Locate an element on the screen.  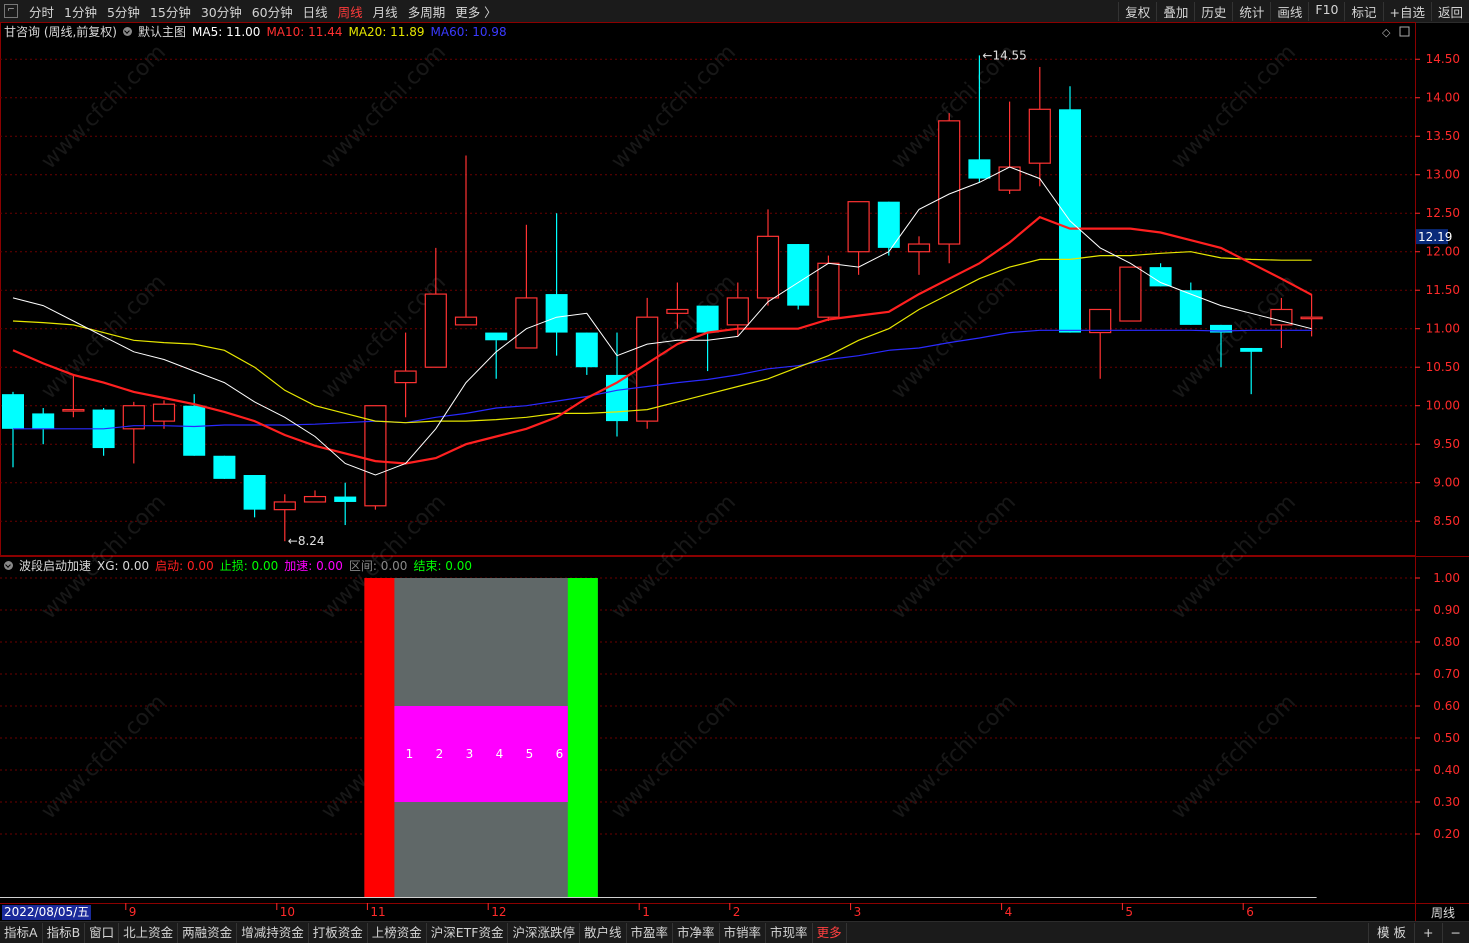
price-tick-label: 8.50 is located at coordinates (1446, 521).